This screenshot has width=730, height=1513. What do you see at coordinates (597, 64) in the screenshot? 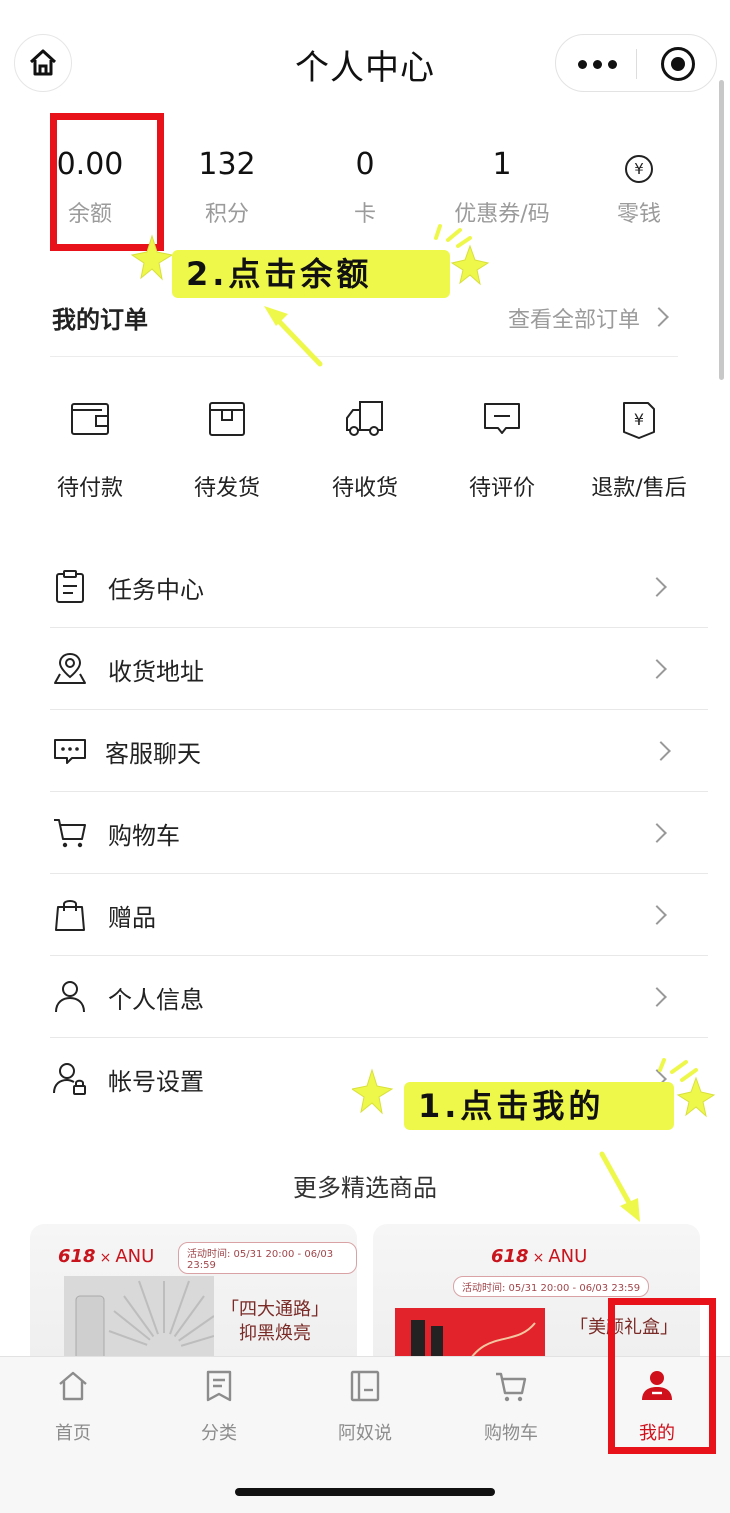
I see `more-options-button` at bounding box center [597, 64].